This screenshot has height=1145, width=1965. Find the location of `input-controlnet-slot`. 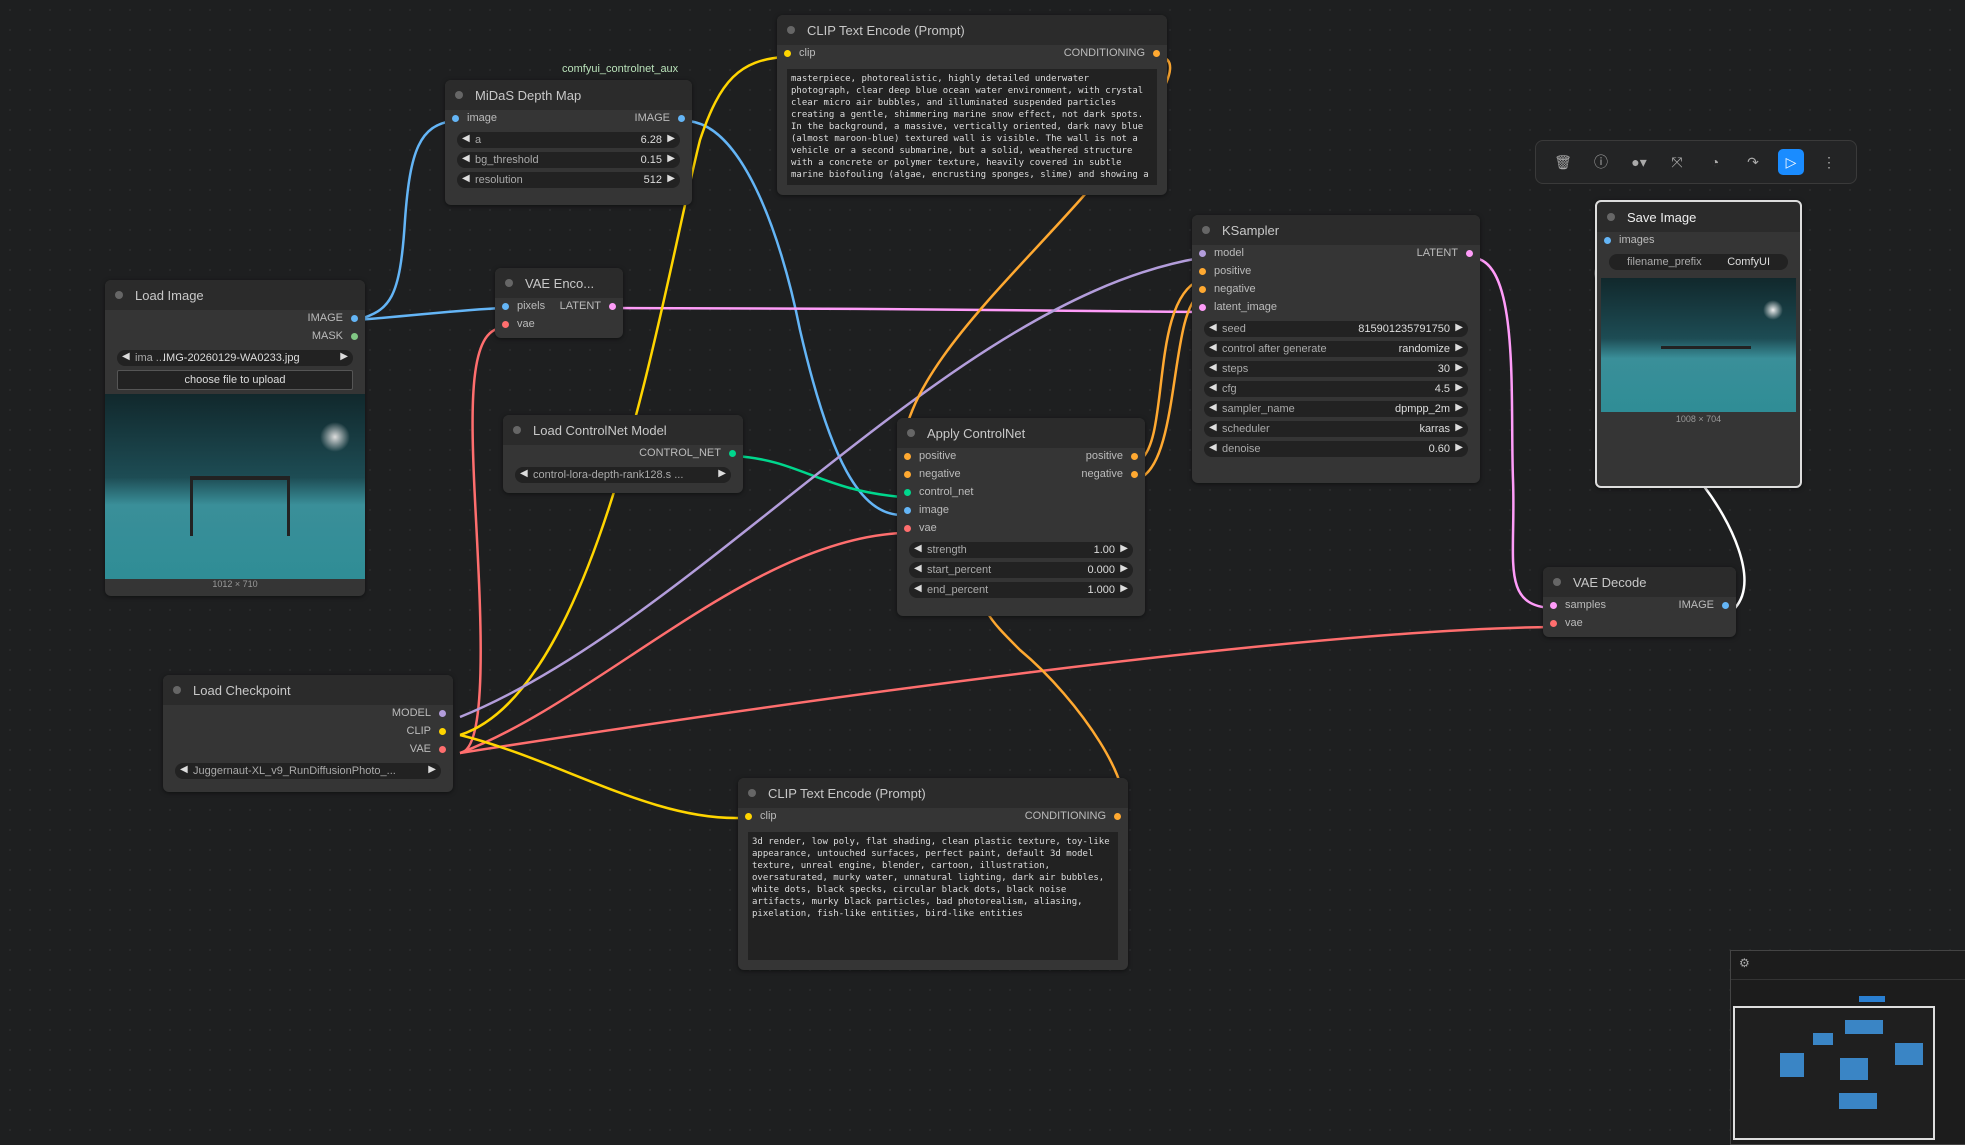

input-controlnet-slot is located at coordinates (907, 492).